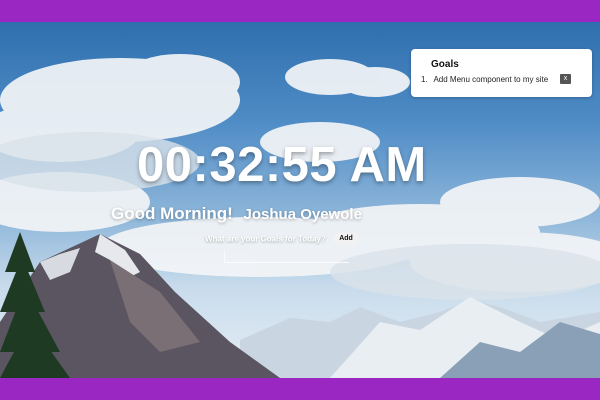  I want to click on goals-panel: Goals 1. Add Menu component to my site, so click(501, 73).